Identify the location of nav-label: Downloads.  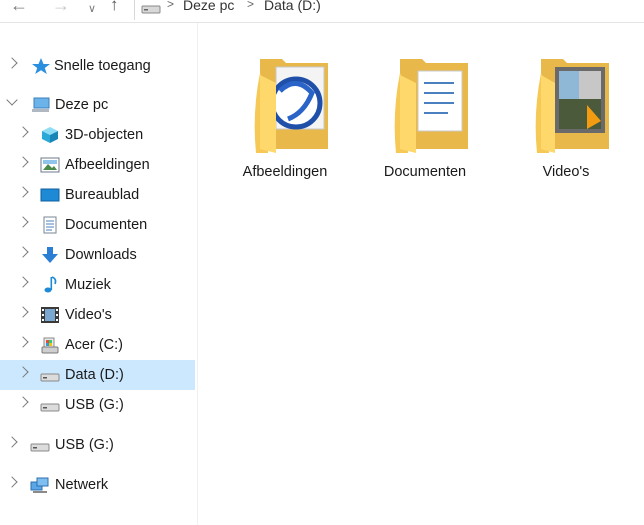
(101, 255).